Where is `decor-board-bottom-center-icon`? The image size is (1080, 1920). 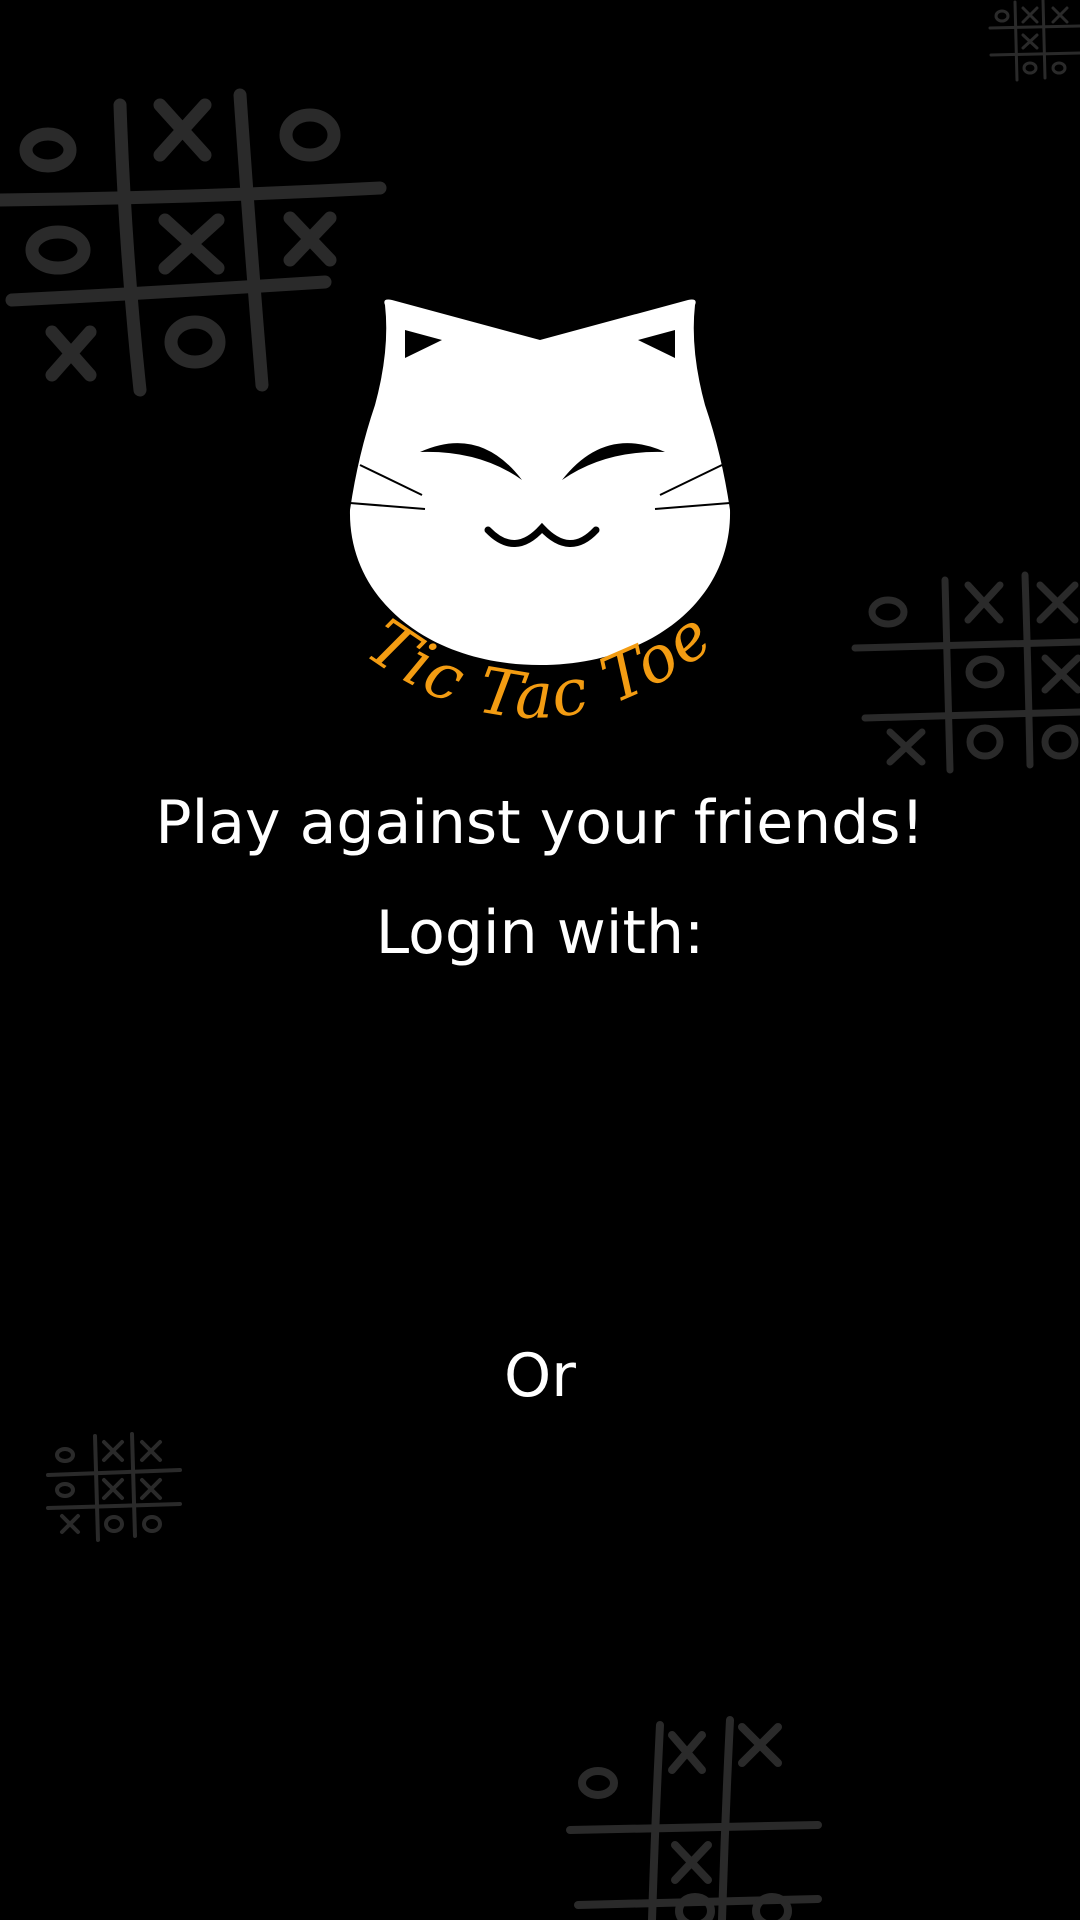 decor-board-bottom-center-icon is located at coordinates (694, 1818).